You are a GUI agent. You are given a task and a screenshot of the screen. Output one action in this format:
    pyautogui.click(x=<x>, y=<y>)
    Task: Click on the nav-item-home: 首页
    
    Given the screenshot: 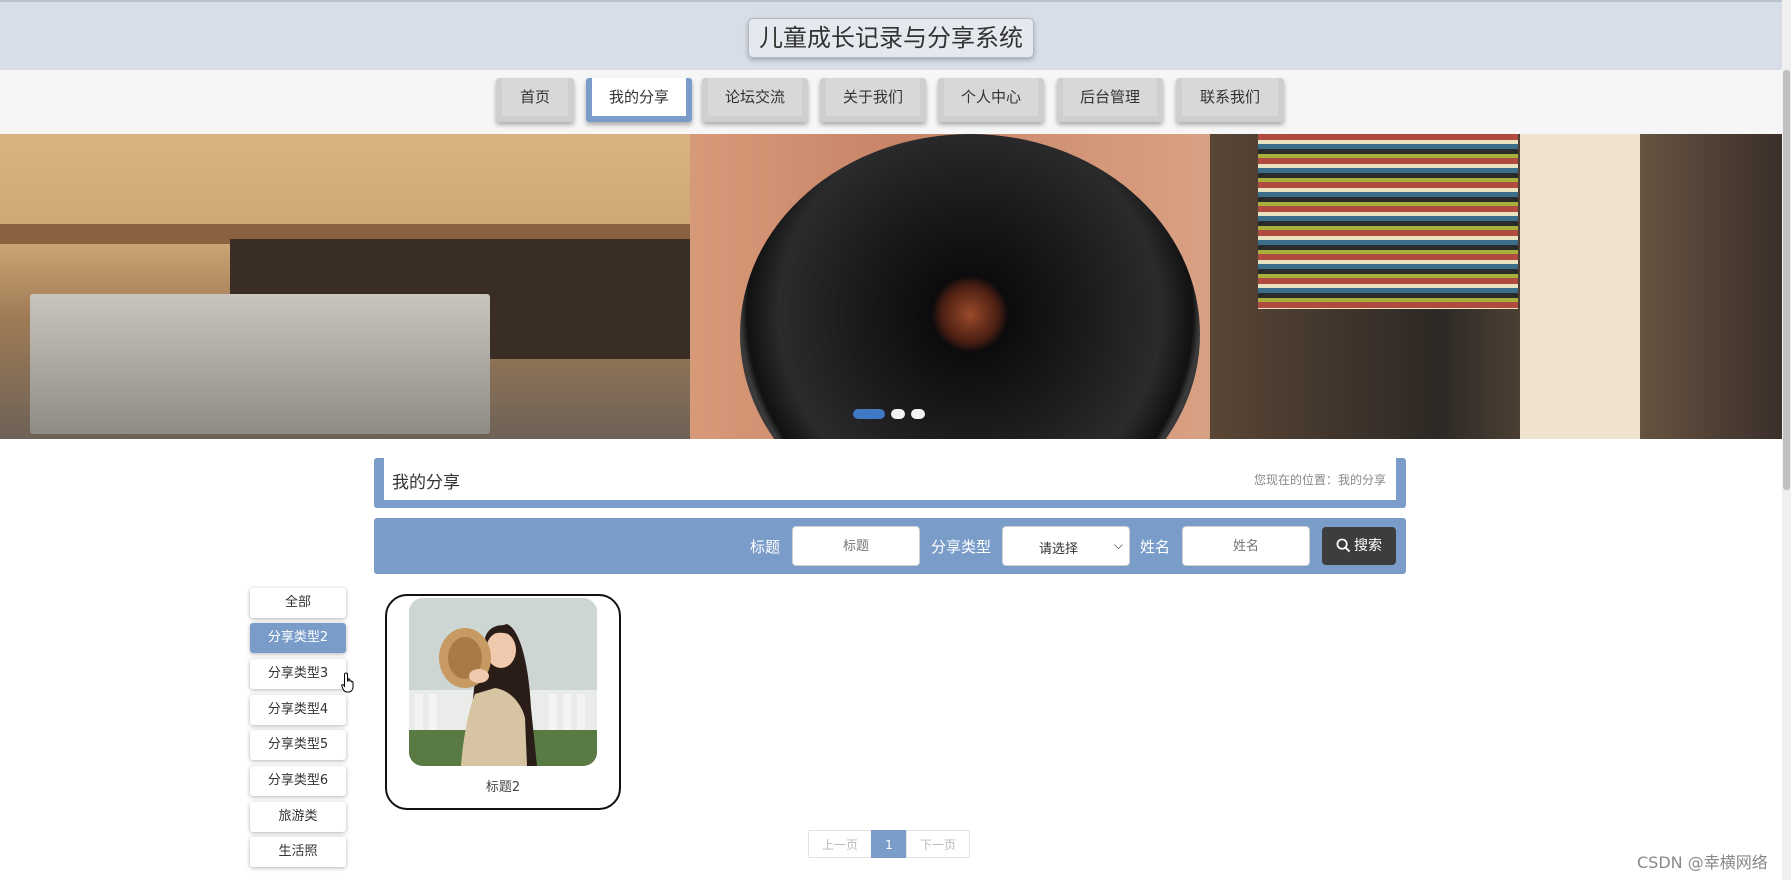 What is the action you would take?
    pyautogui.click(x=535, y=100)
    